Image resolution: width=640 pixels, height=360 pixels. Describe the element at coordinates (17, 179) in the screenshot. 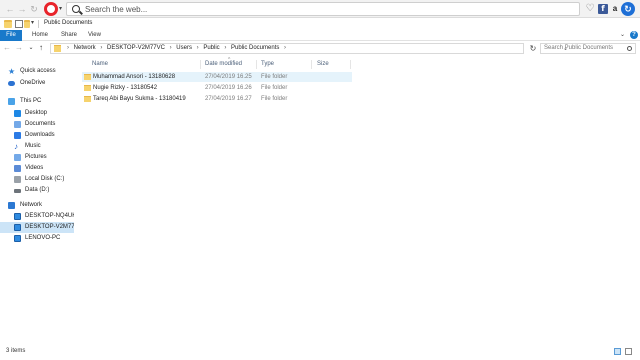

I see `disk-icon` at that location.